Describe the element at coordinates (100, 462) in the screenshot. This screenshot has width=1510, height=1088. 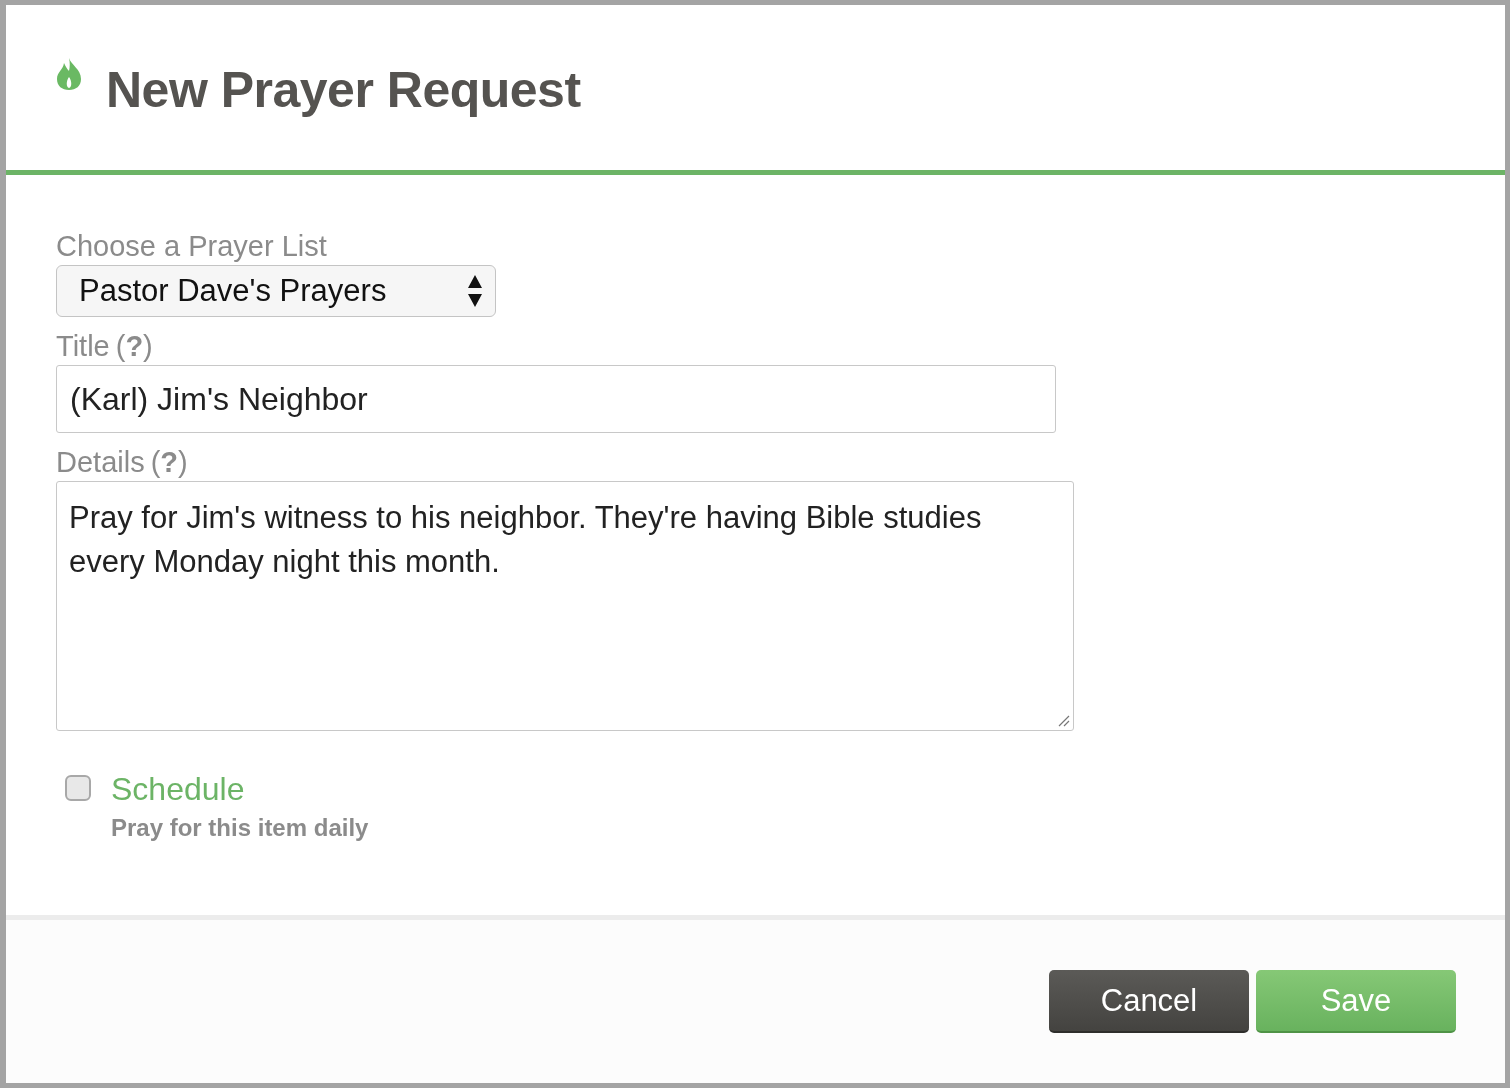
I see `field-label: Details` at that location.